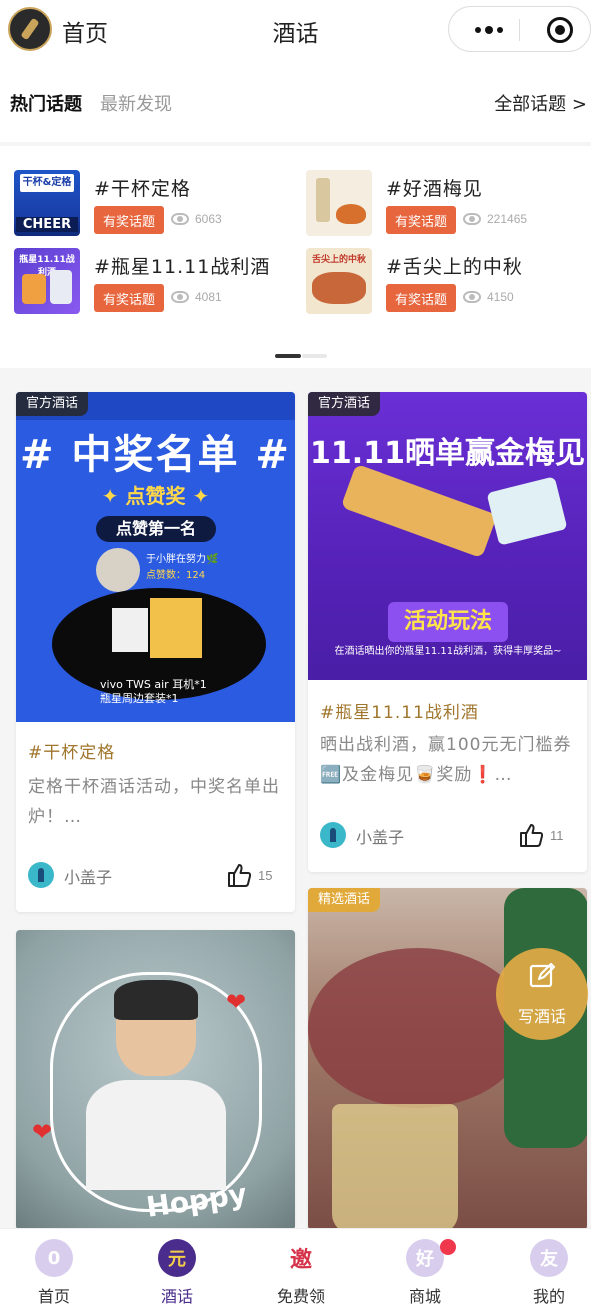  Describe the element at coordinates (142, 189) in the screenshot. I see `topic-name: #干杯定格` at that location.